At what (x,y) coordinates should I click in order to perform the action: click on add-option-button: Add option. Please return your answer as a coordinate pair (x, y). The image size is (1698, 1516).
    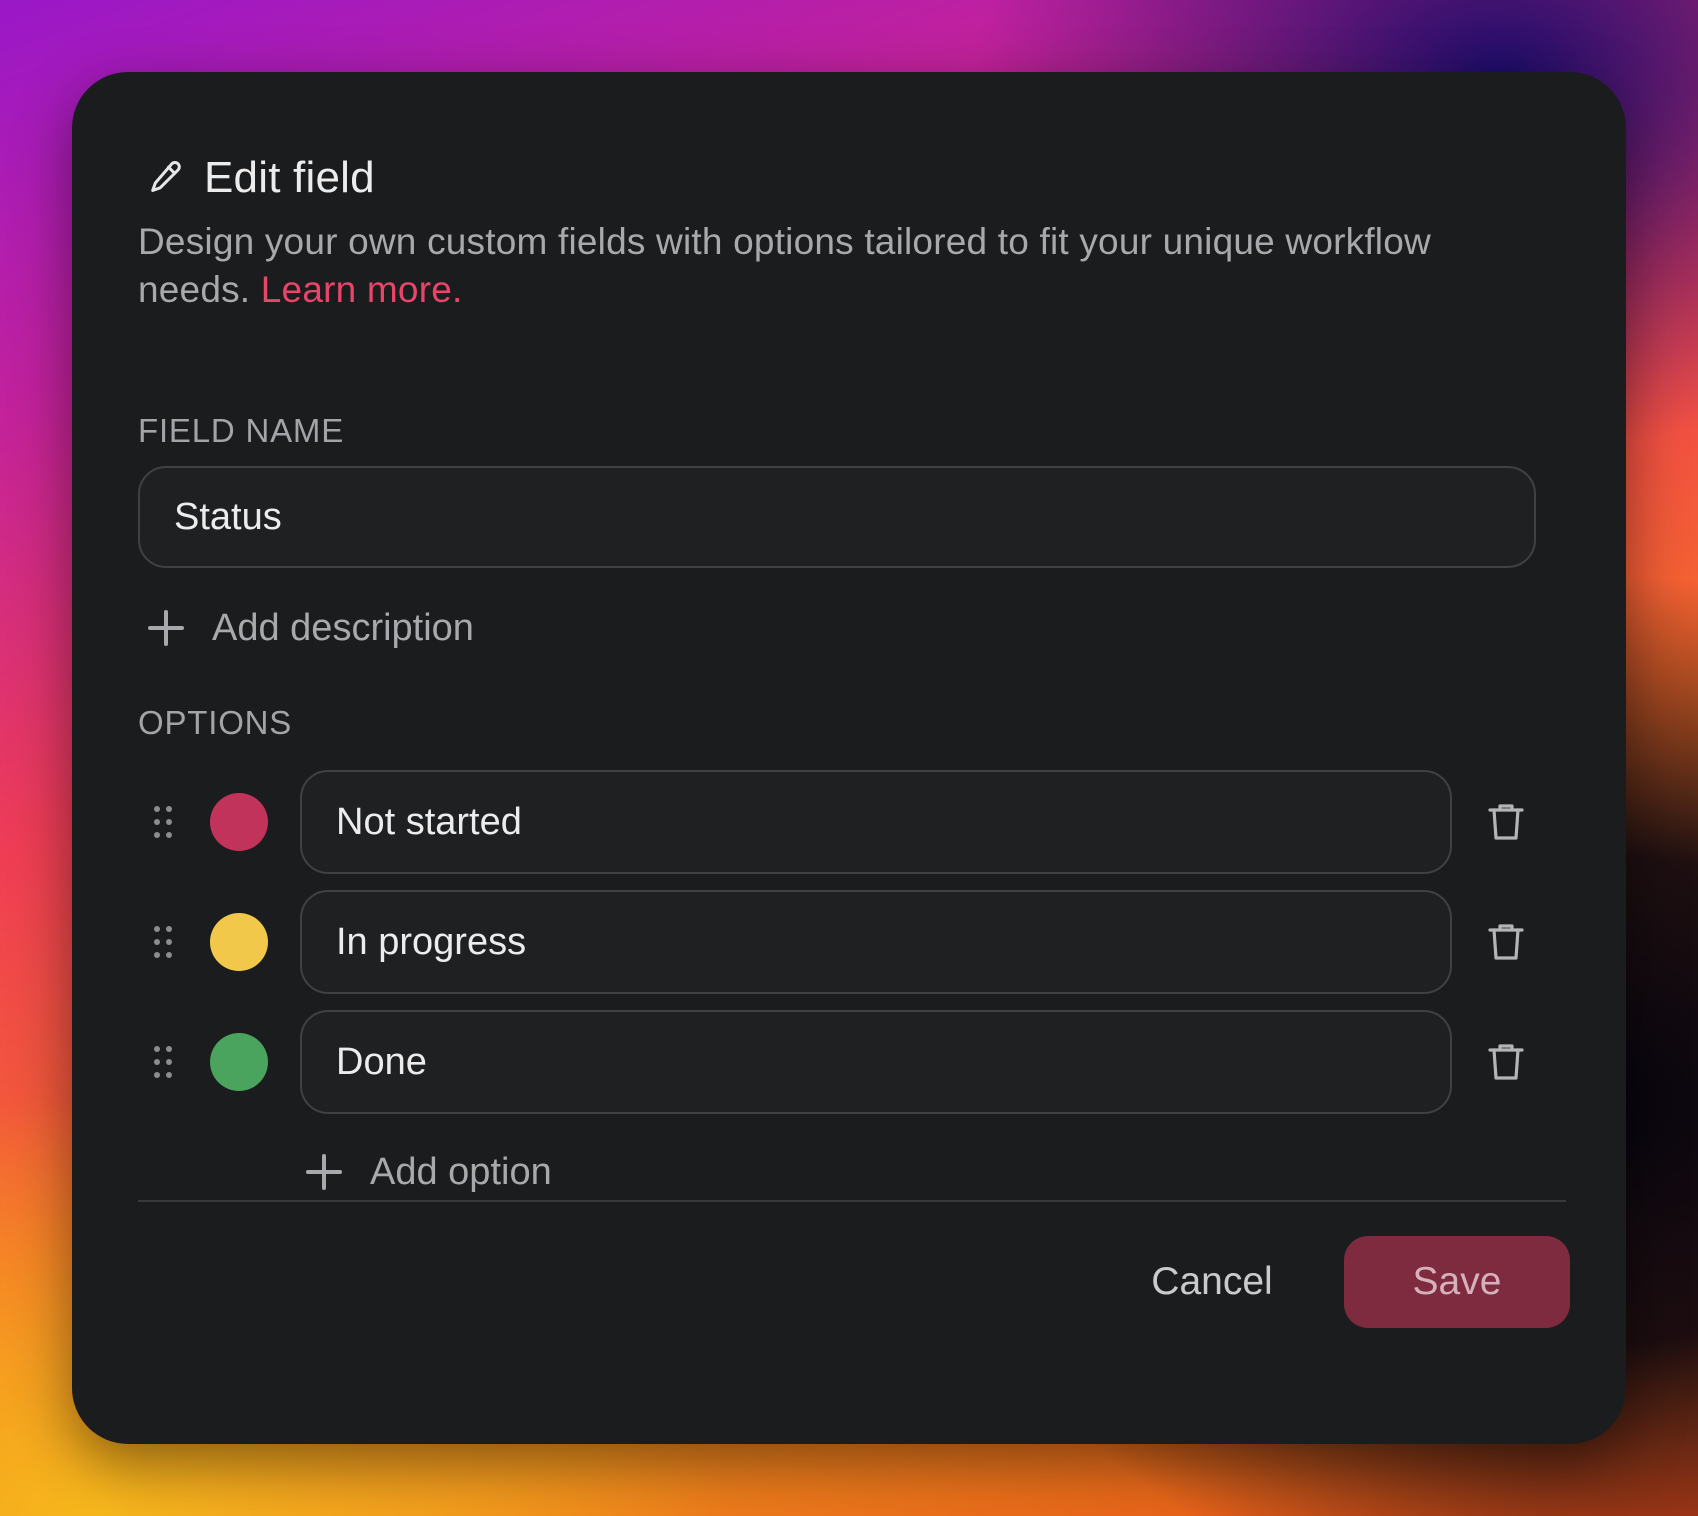
    Looking at the image, I should click on (429, 1172).